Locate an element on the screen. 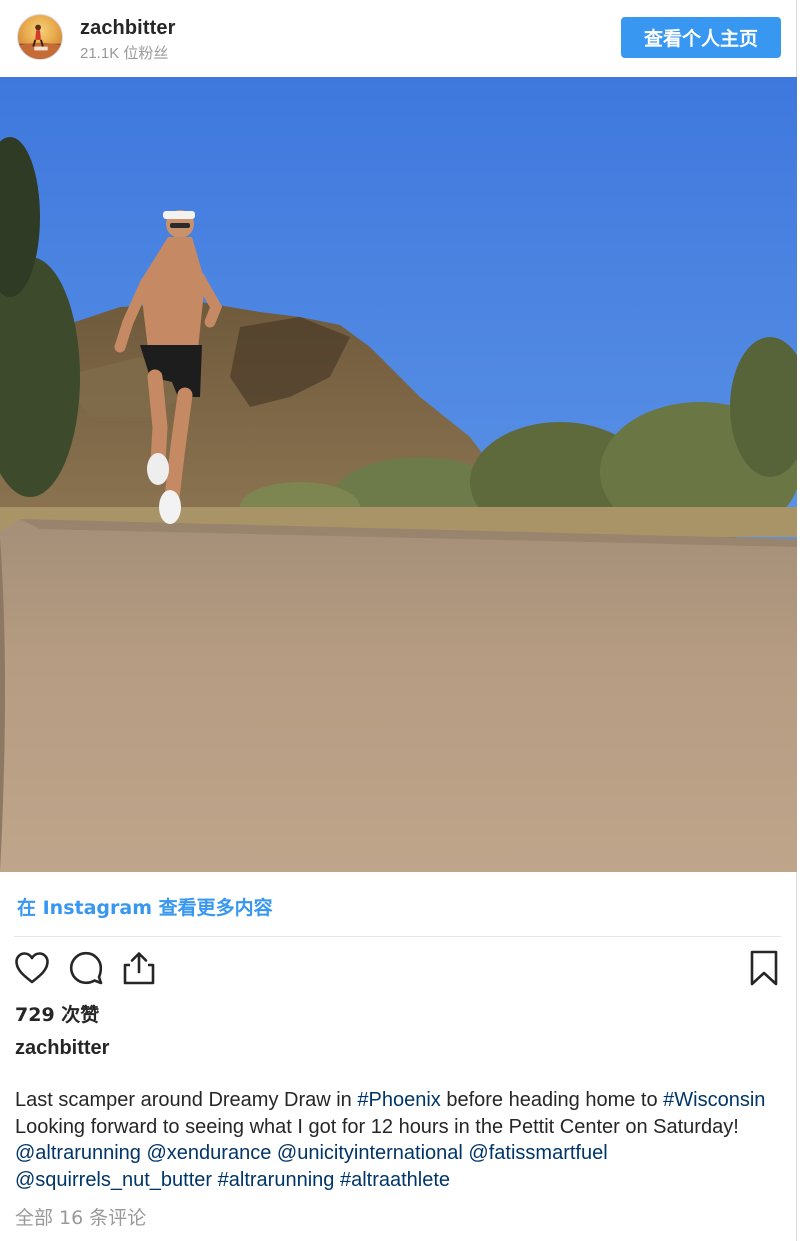 This screenshot has height=1241, width=800. hashtag-link: #altrarunning is located at coordinates (276, 1180).